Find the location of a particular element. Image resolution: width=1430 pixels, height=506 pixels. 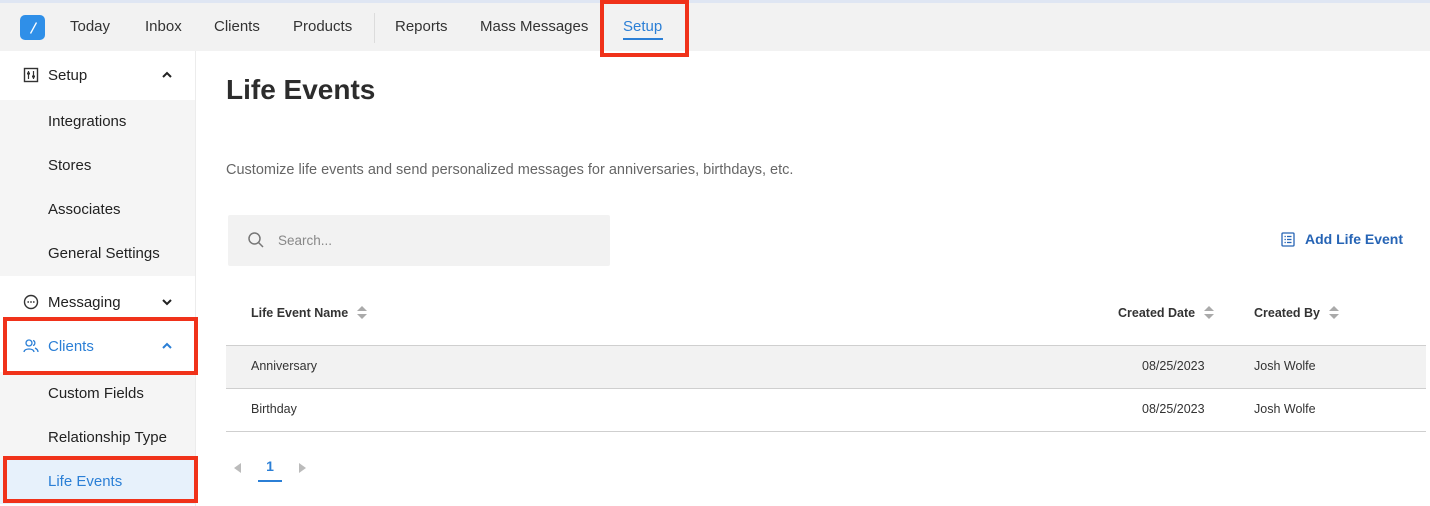

settings-sliders-icon is located at coordinates (31, 75).